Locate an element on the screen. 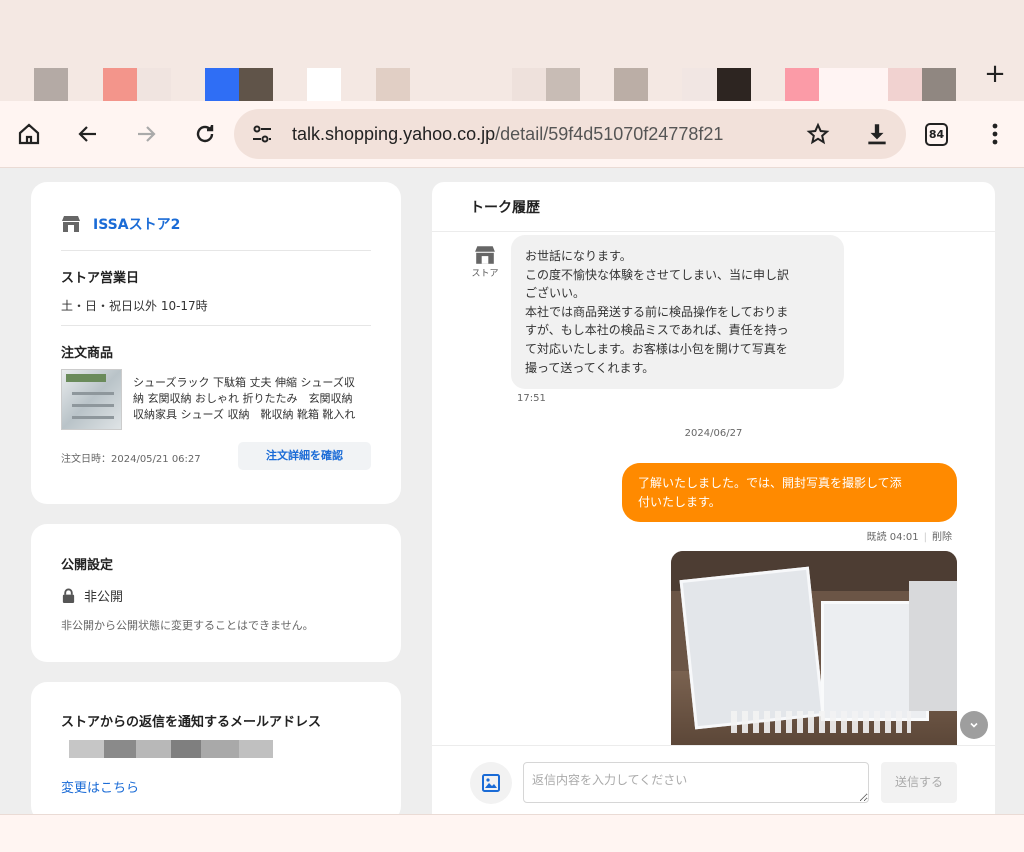  message-composer: 送信する is located at coordinates (713, 779).